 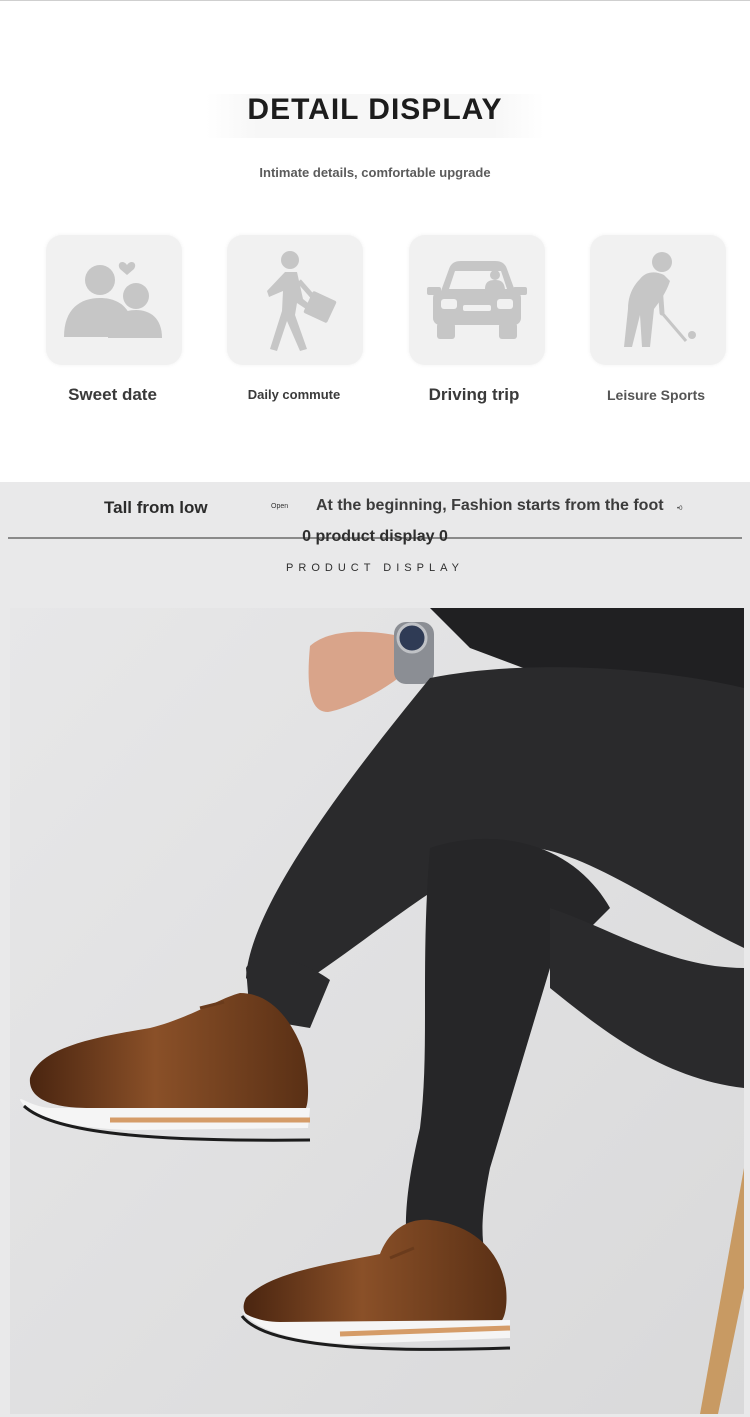 What do you see at coordinates (656, 395) in the screenshot?
I see `scenario-label-leisure-sports: Leisure Sports` at bounding box center [656, 395].